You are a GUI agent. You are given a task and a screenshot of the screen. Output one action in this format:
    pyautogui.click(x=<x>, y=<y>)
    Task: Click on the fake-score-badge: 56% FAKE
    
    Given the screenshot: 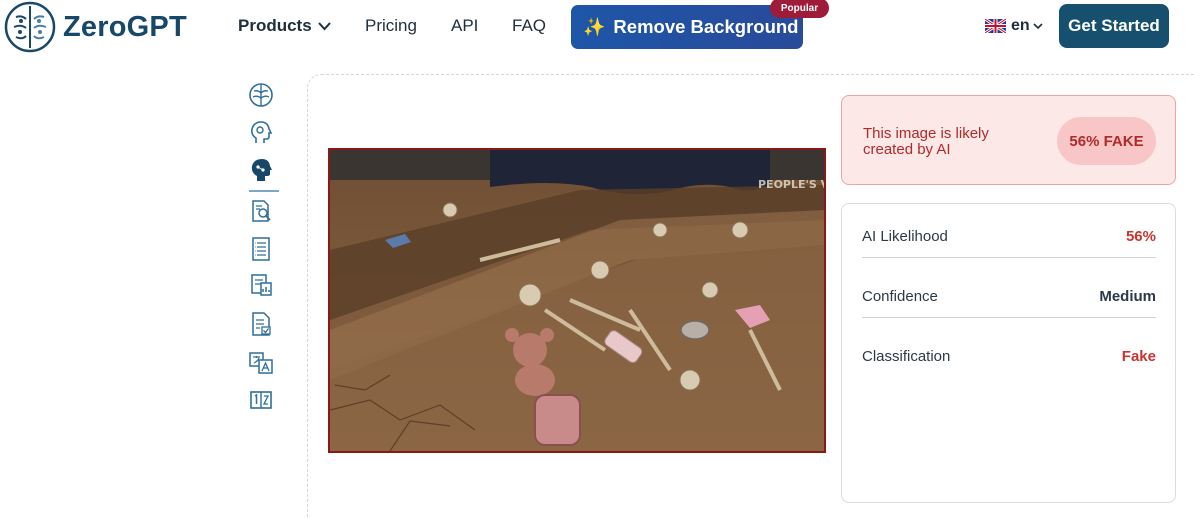 What is the action you would take?
    pyautogui.click(x=1106, y=141)
    